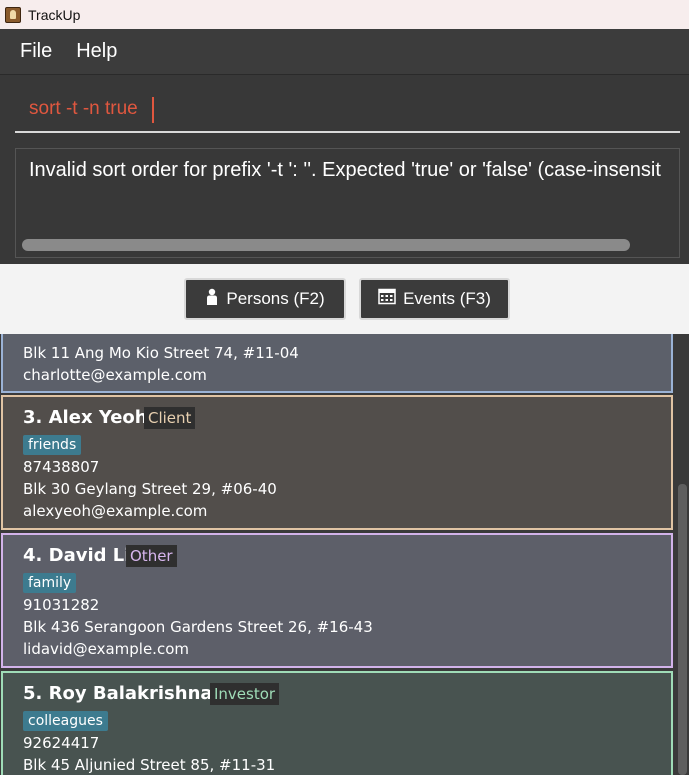  What do you see at coordinates (54, 14) in the screenshot?
I see `window-title: TrackUp` at bounding box center [54, 14].